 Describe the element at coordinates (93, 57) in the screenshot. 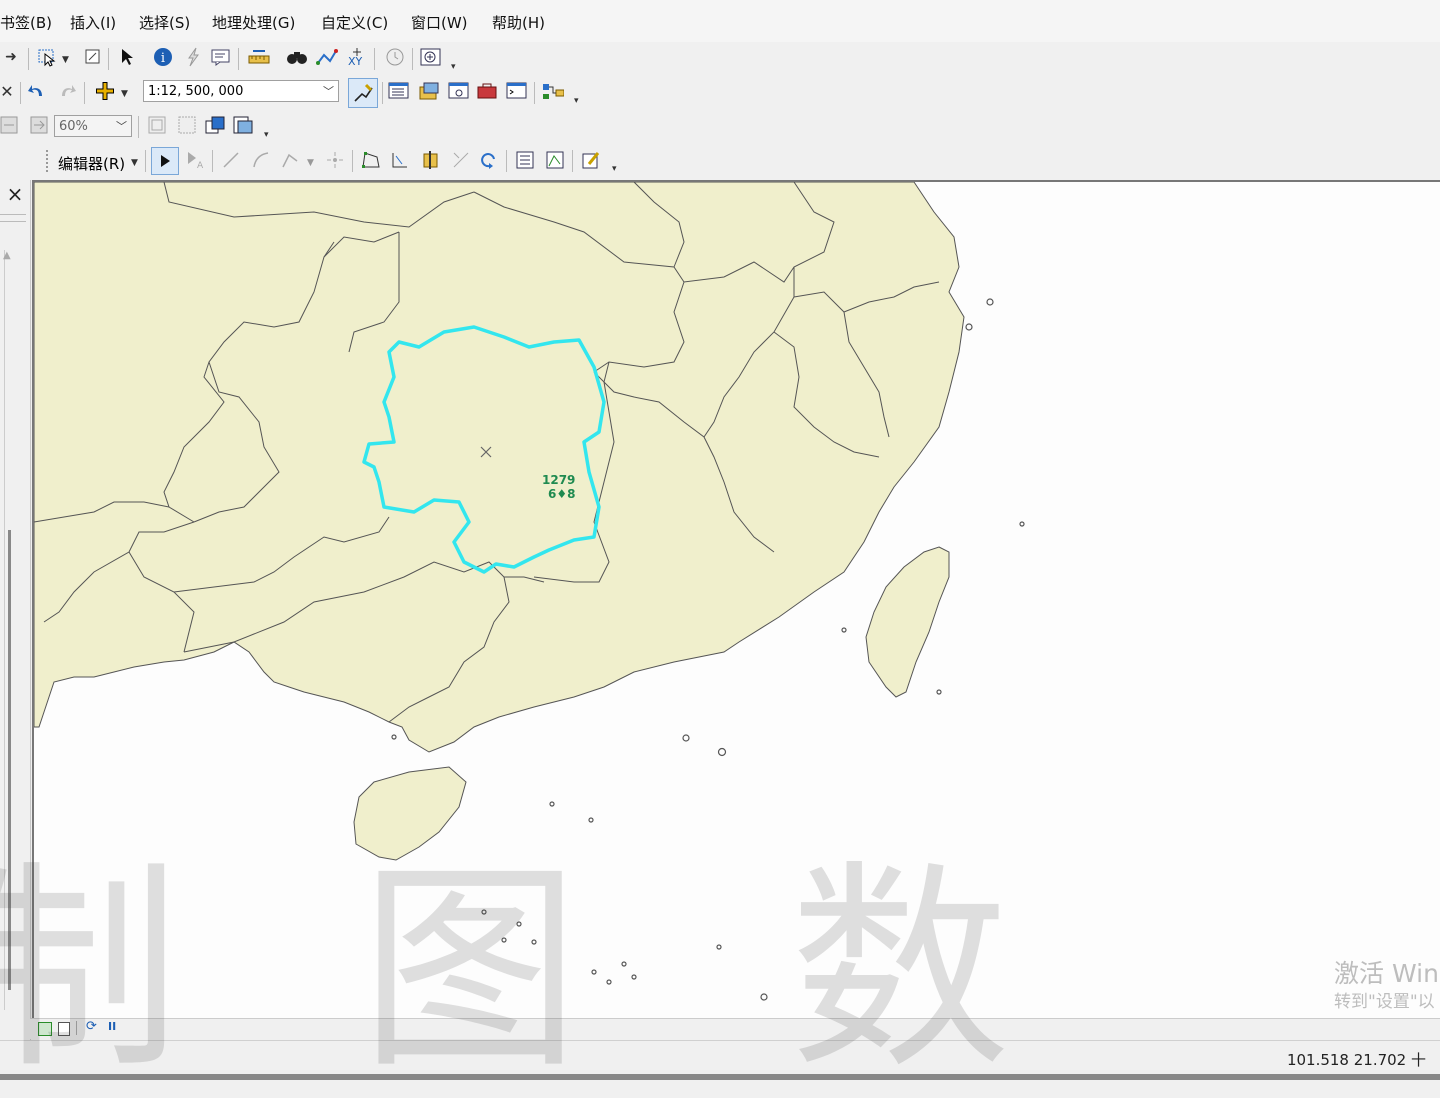

I see `clear-selection-icon` at that location.